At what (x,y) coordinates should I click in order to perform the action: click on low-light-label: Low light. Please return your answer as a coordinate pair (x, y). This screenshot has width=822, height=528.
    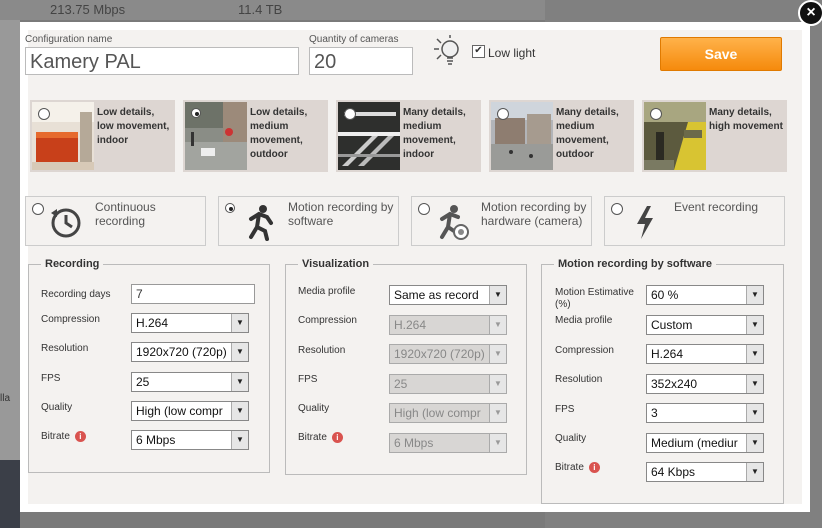
    Looking at the image, I should click on (512, 53).